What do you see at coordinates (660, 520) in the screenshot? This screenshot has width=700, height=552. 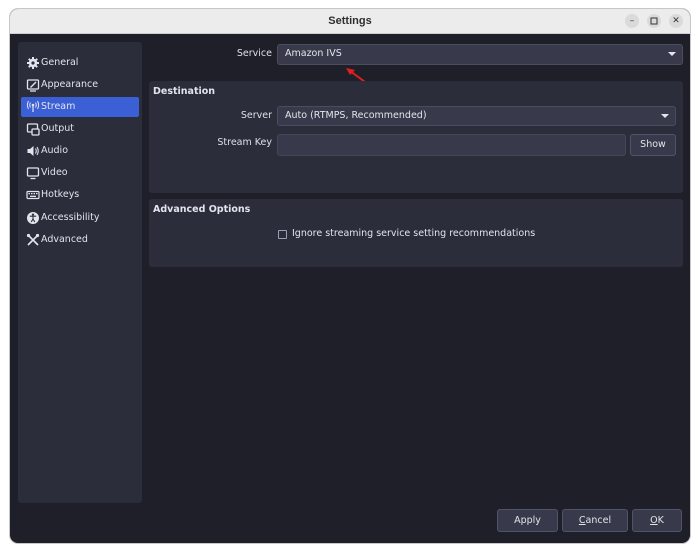 I see `ok-label-rest: K` at bounding box center [660, 520].